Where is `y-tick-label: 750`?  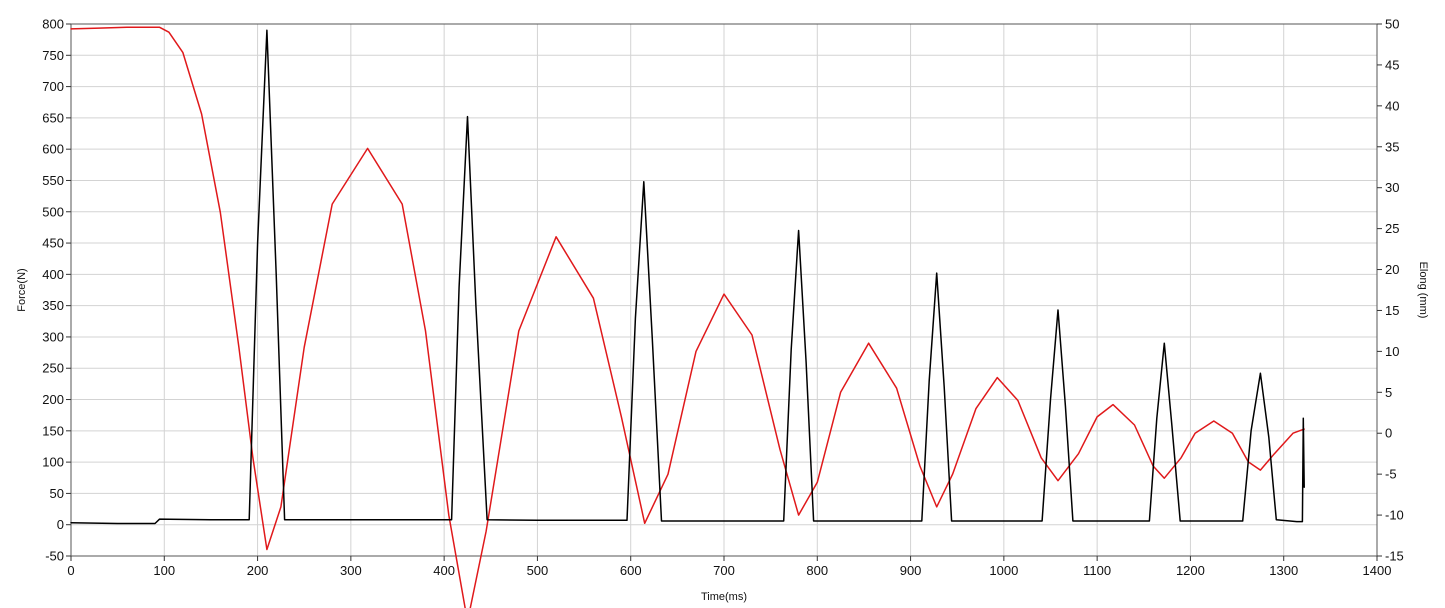
y-tick-label: 750 is located at coordinates (53, 55).